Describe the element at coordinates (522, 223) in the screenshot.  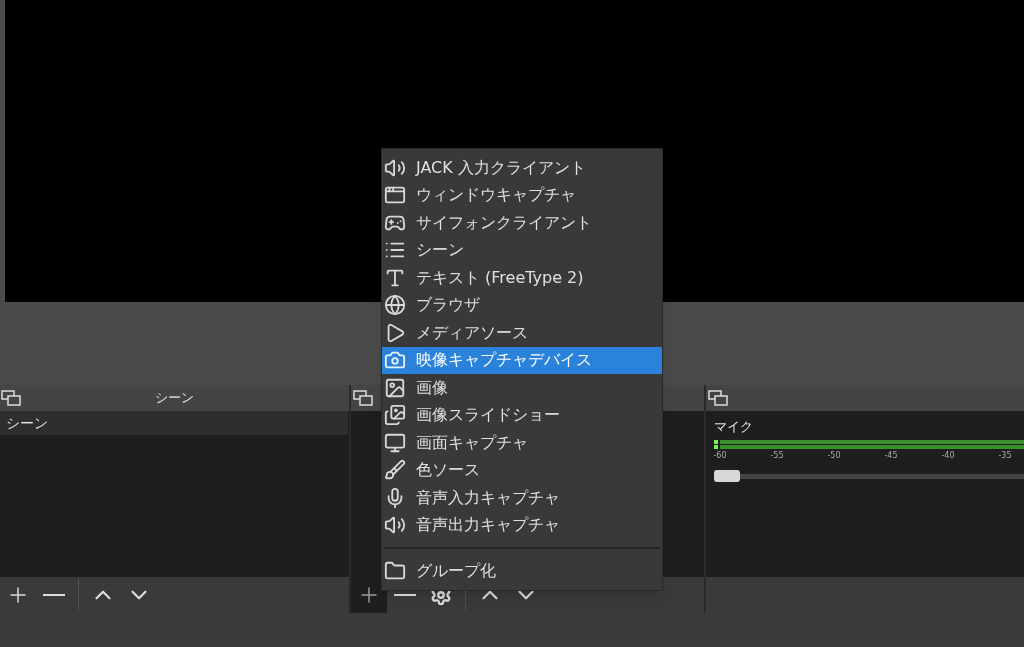
I see `menu-item: サイフォンクライアント` at that location.